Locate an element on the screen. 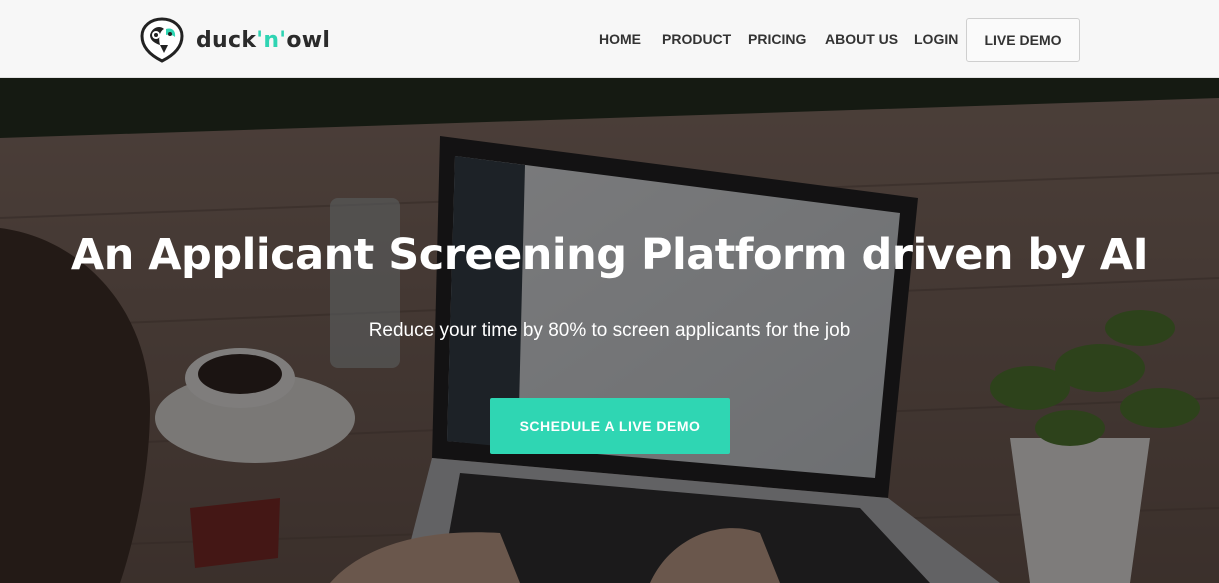 The height and width of the screenshot is (583, 1219). schedule-demo-button: SCHEDULE A LIVE DEMO is located at coordinates (610, 426).